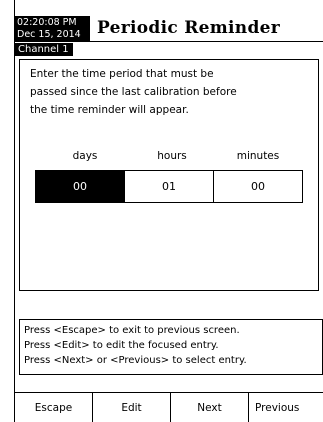 The image size is (323, 422). Describe the element at coordinates (258, 156) in the screenshot. I see `minutes-label: minutes` at that location.